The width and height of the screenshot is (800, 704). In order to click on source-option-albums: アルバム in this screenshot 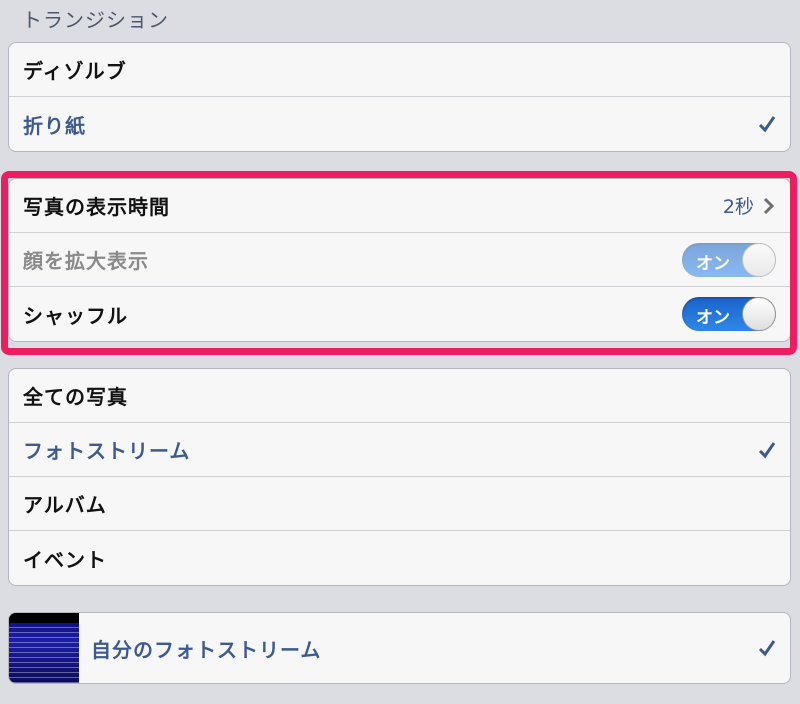, I will do `click(399, 504)`.